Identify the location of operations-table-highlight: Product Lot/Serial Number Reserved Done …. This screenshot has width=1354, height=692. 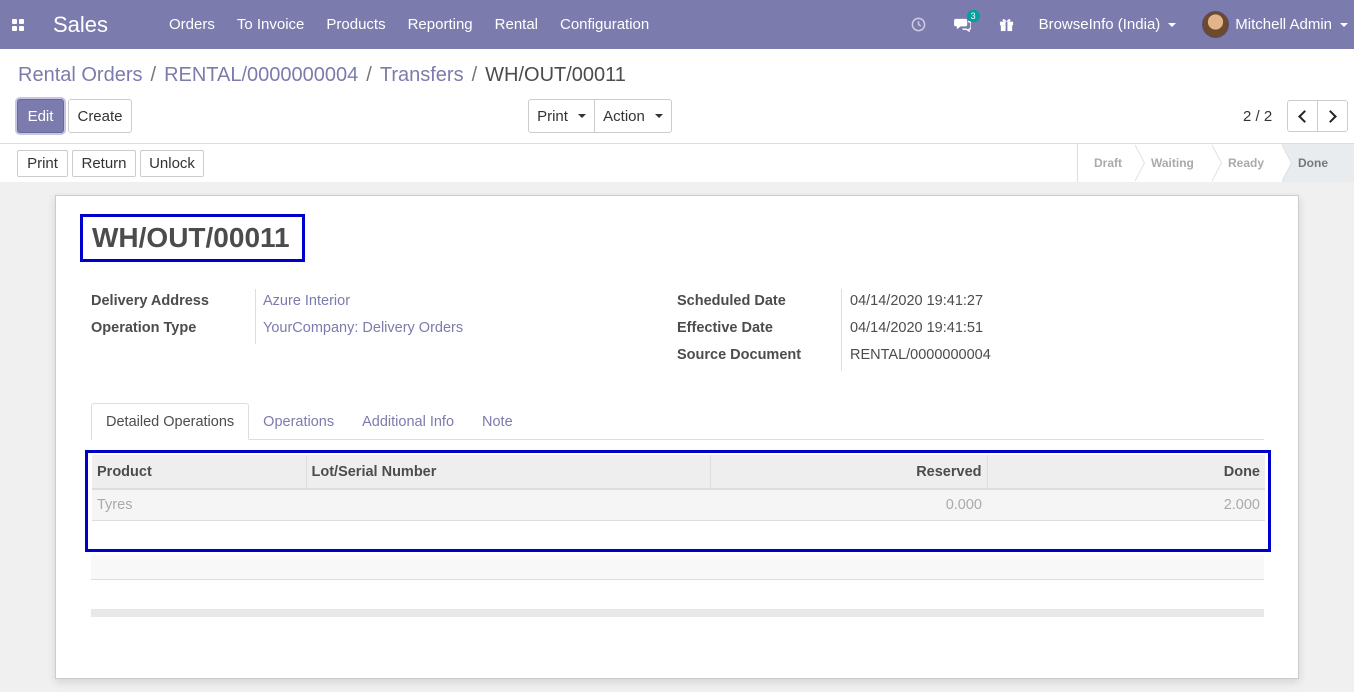
(678, 501).